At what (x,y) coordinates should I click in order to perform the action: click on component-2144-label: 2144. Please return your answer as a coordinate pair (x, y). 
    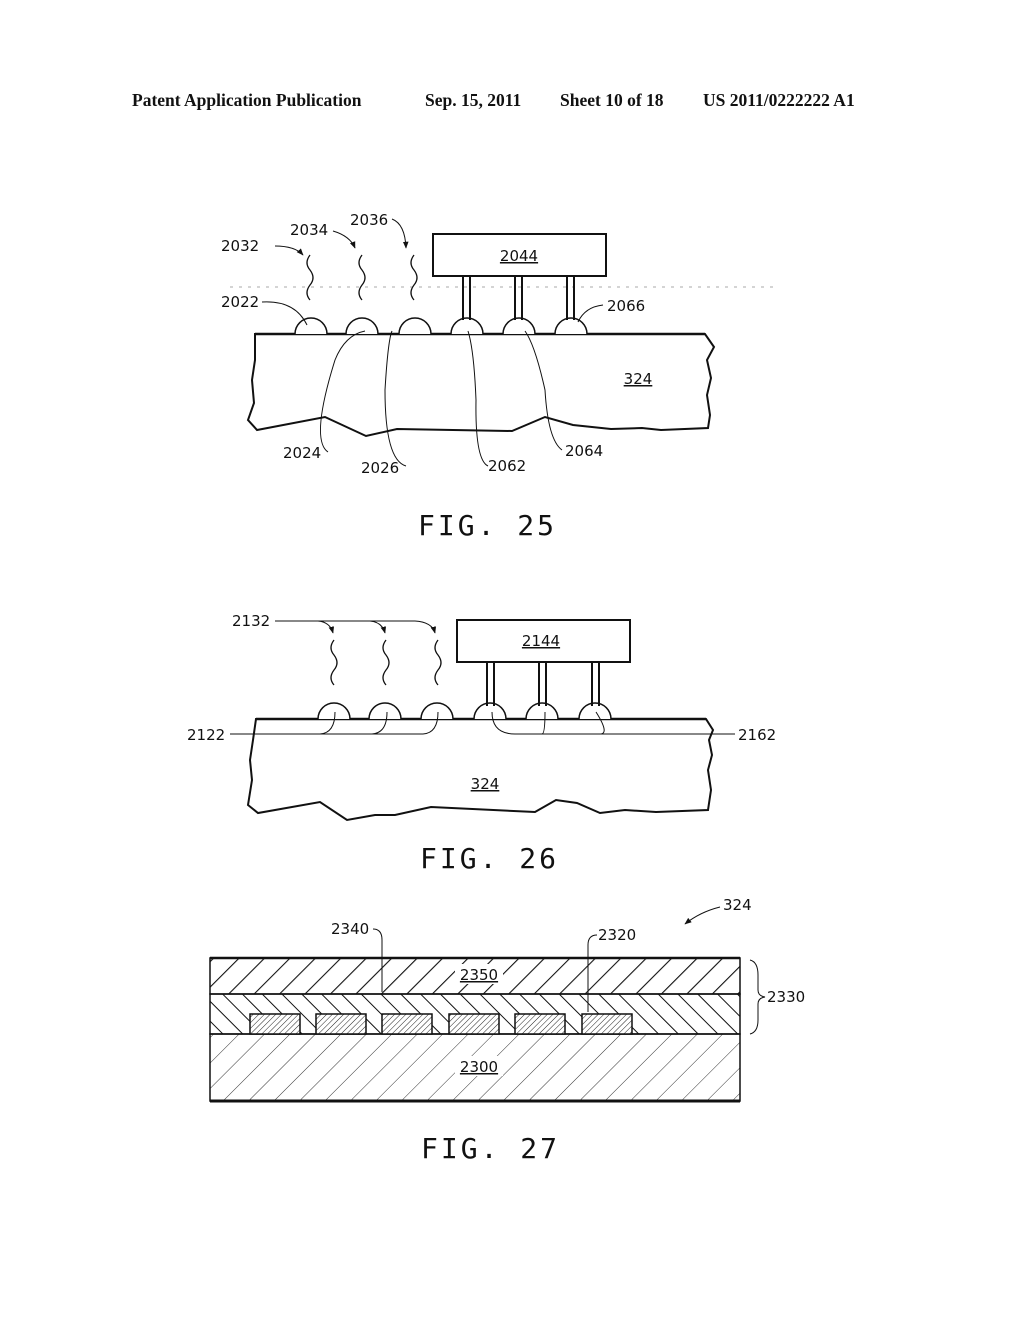
    Looking at the image, I should click on (541, 641).